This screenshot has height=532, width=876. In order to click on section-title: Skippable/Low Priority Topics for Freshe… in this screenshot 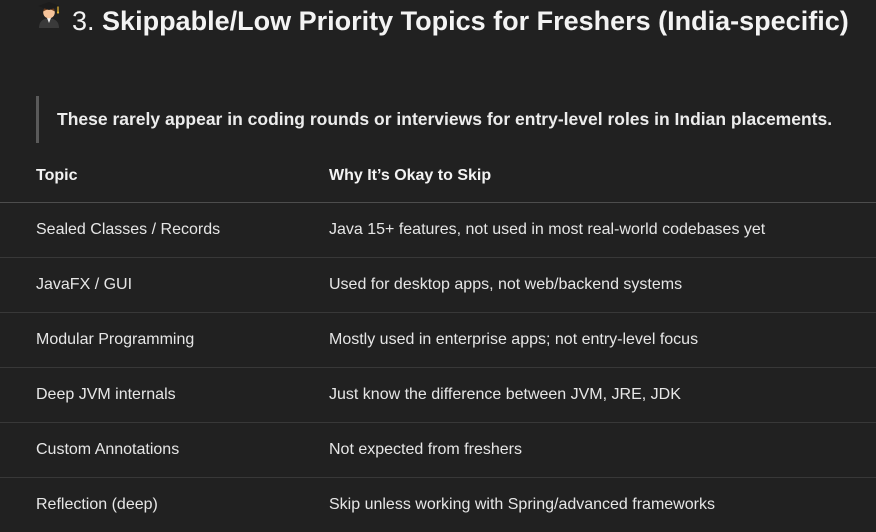, I will do `click(475, 21)`.